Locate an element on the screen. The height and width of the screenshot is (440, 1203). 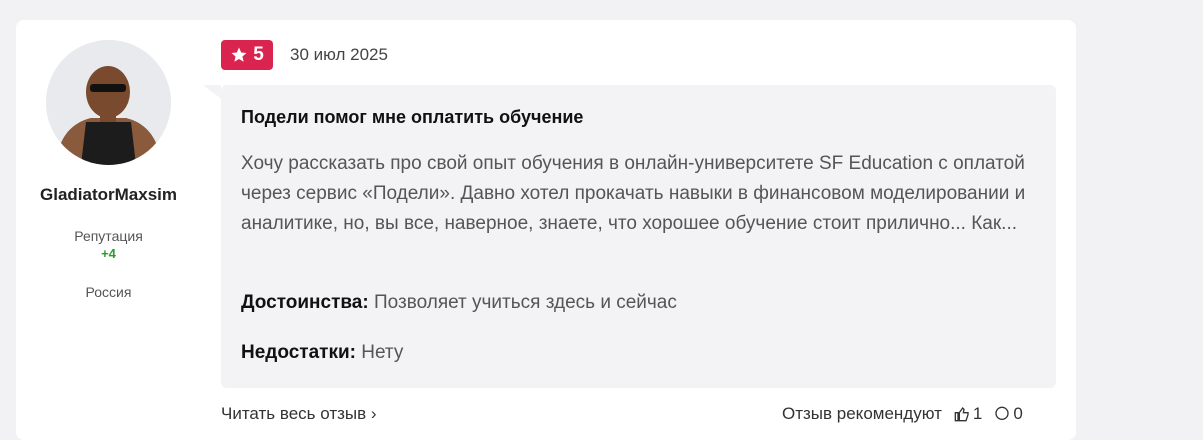
author-name: GladiatorMaxsim is located at coordinates (108, 195).